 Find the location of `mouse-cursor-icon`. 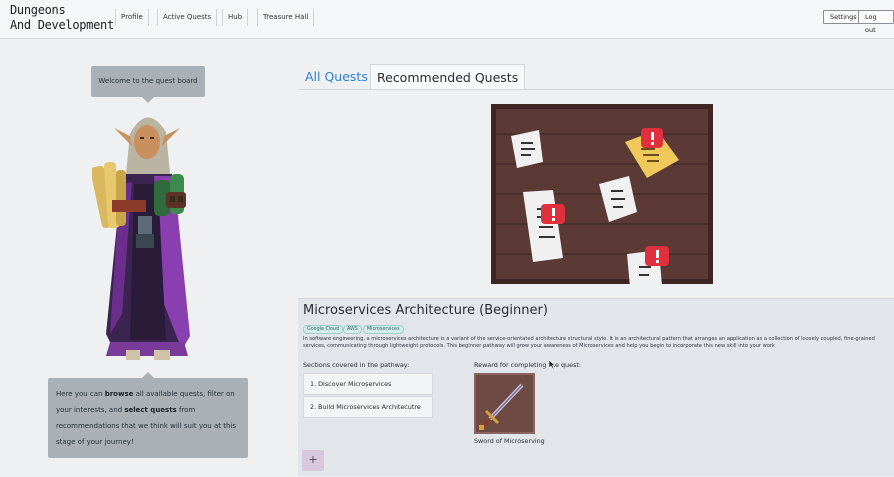

mouse-cursor-icon is located at coordinates (552, 364).